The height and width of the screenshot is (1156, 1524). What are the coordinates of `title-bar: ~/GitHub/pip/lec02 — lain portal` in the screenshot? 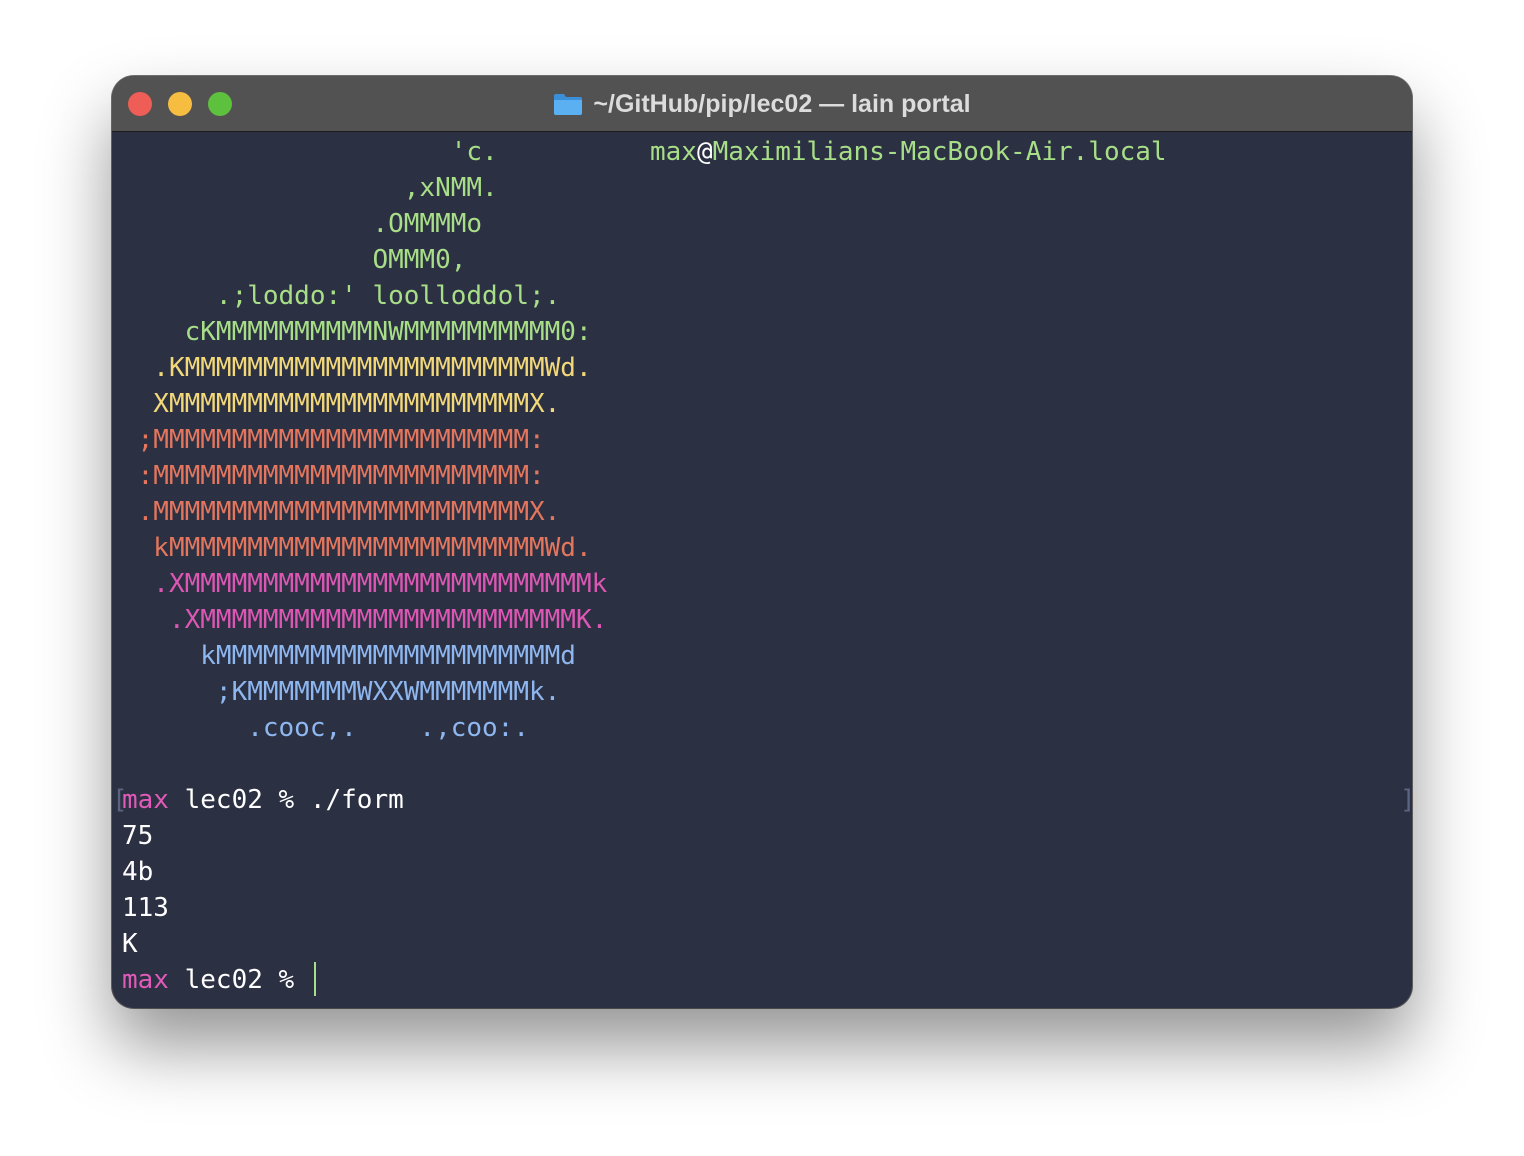 It's located at (762, 104).